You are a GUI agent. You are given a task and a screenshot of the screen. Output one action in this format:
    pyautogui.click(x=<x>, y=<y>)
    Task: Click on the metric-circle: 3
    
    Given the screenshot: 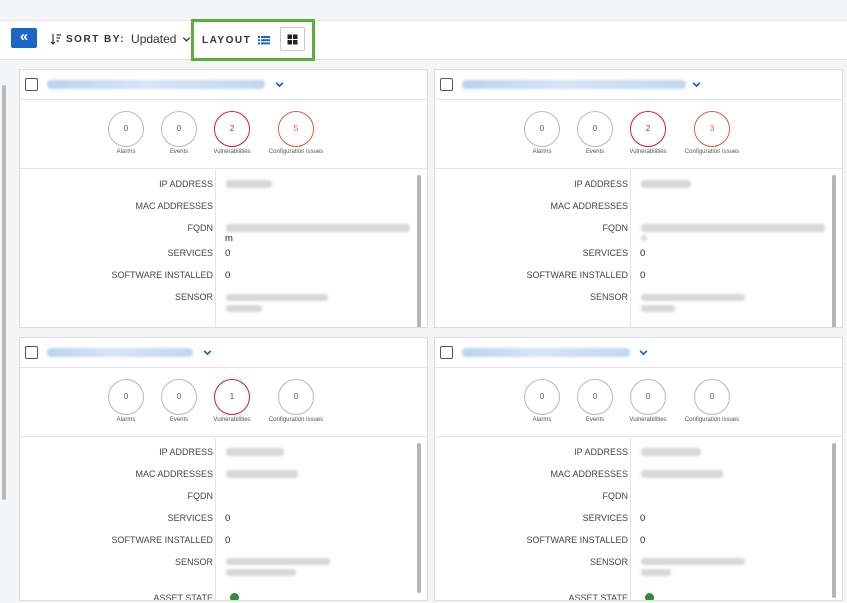 What is the action you would take?
    pyautogui.click(x=712, y=129)
    